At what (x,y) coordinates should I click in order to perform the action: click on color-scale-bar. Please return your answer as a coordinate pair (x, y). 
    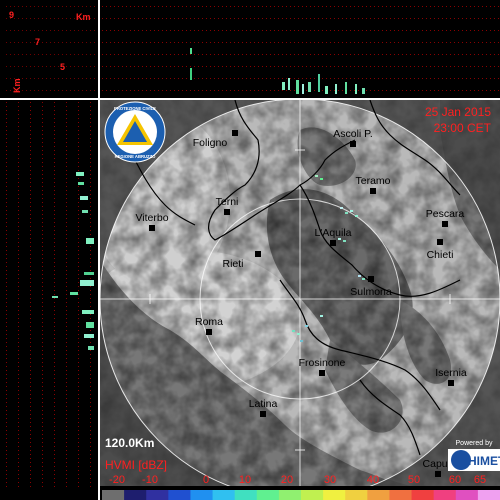
    Looking at the image, I should click on (301, 495).